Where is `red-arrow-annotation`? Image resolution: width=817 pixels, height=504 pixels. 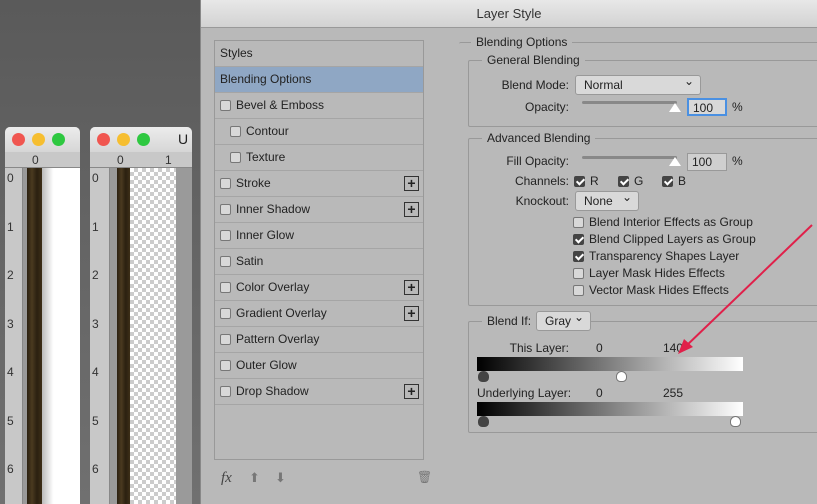 red-arrow-annotation is located at coordinates (745, 289).